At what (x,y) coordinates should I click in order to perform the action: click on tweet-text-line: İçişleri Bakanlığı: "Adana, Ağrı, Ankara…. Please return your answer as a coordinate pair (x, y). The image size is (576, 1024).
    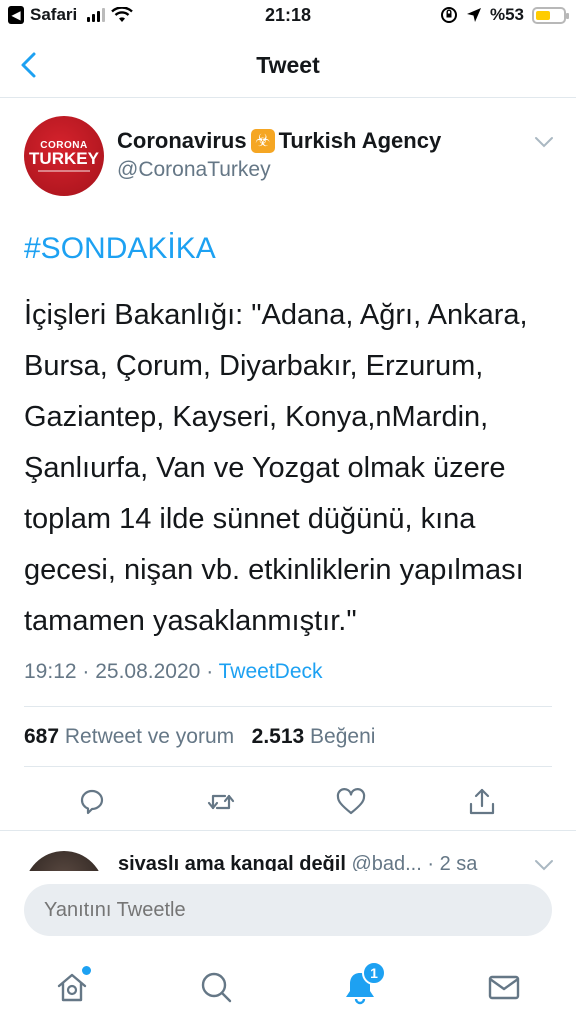
    Looking at the image, I should click on (276, 315).